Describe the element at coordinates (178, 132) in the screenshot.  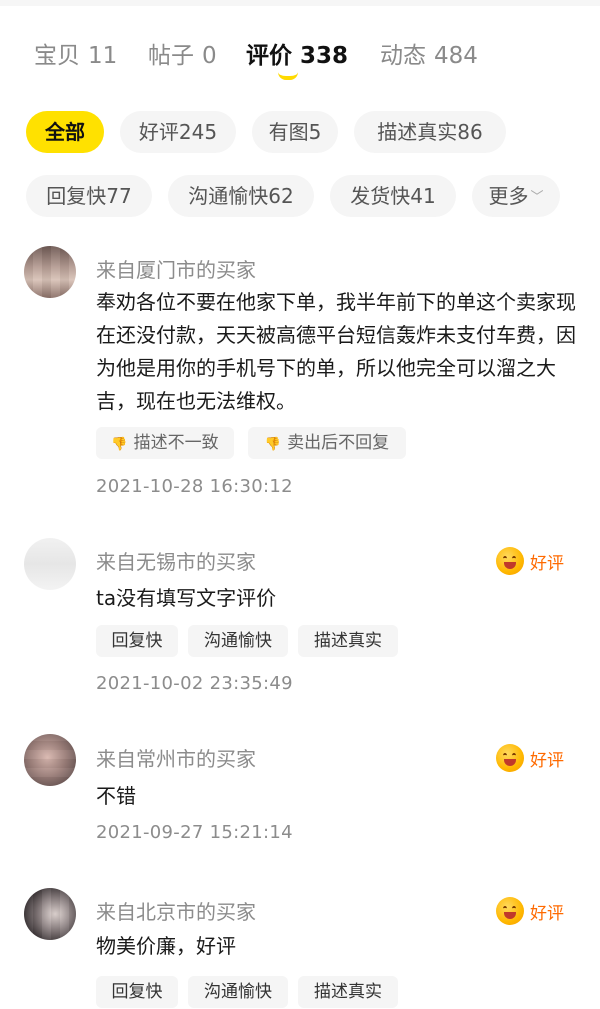
I see `filter-positive: 好评245` at that location.